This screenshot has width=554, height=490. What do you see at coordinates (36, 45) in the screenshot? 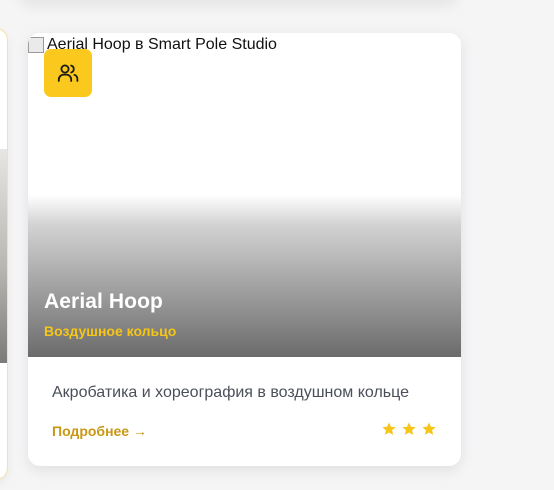
I see `broken-image-icon` at bounding box center [36, 45].